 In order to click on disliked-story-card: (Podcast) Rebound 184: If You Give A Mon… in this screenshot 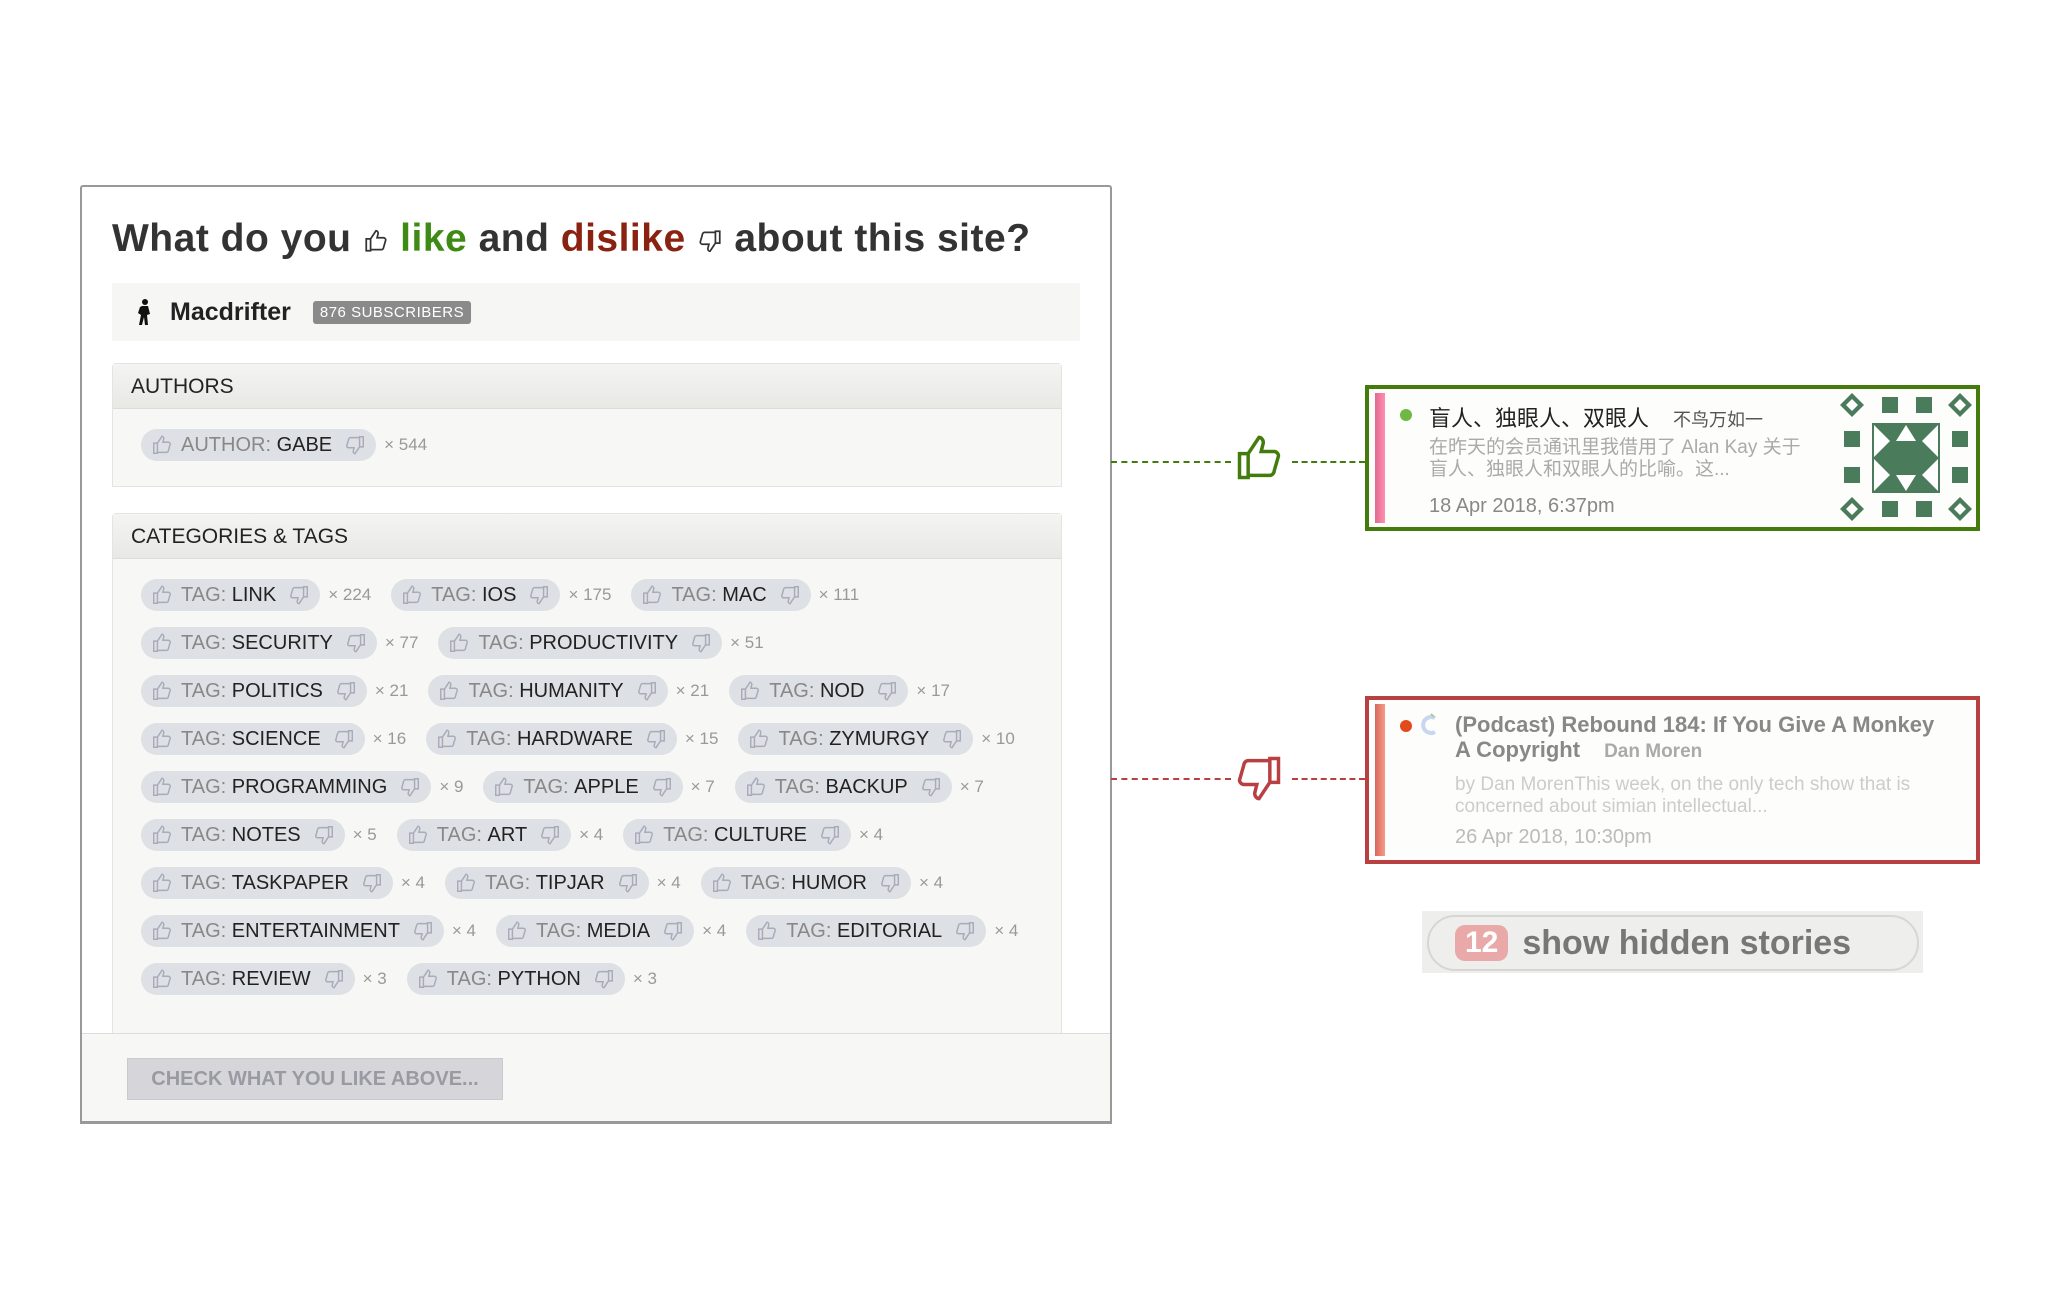, I will do `click(1672, 780)`.